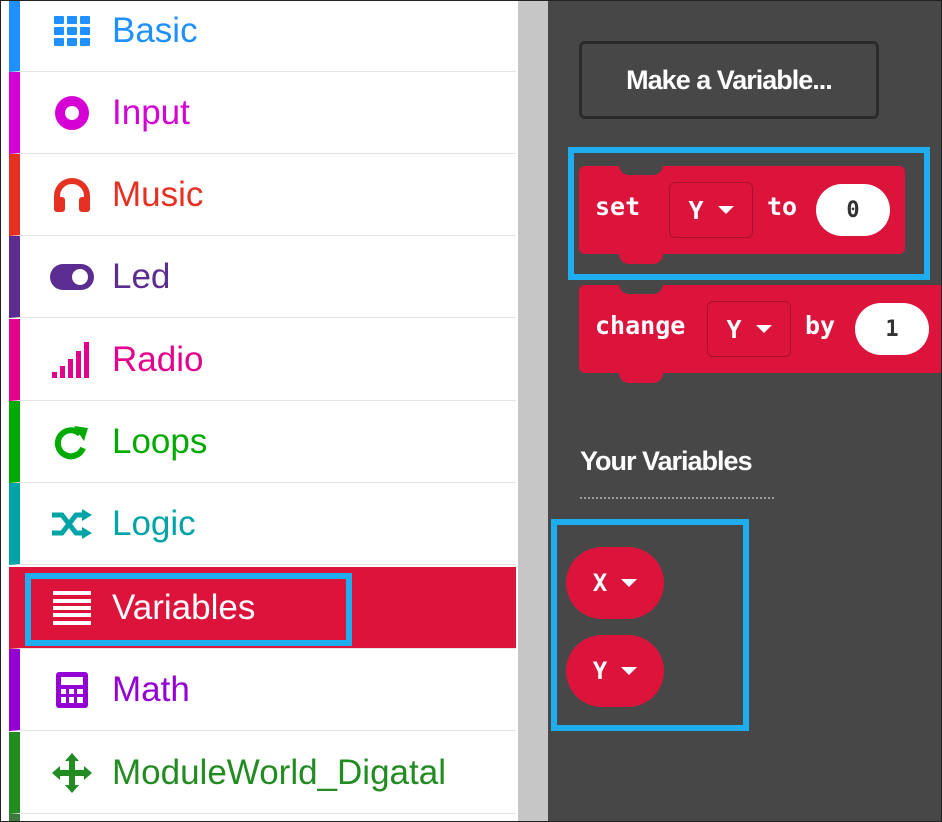  What do you see at coordinates (749, 329) in the screenshot?
I see `change-variable-dropdown: Y` at bounding box center [749, 329].